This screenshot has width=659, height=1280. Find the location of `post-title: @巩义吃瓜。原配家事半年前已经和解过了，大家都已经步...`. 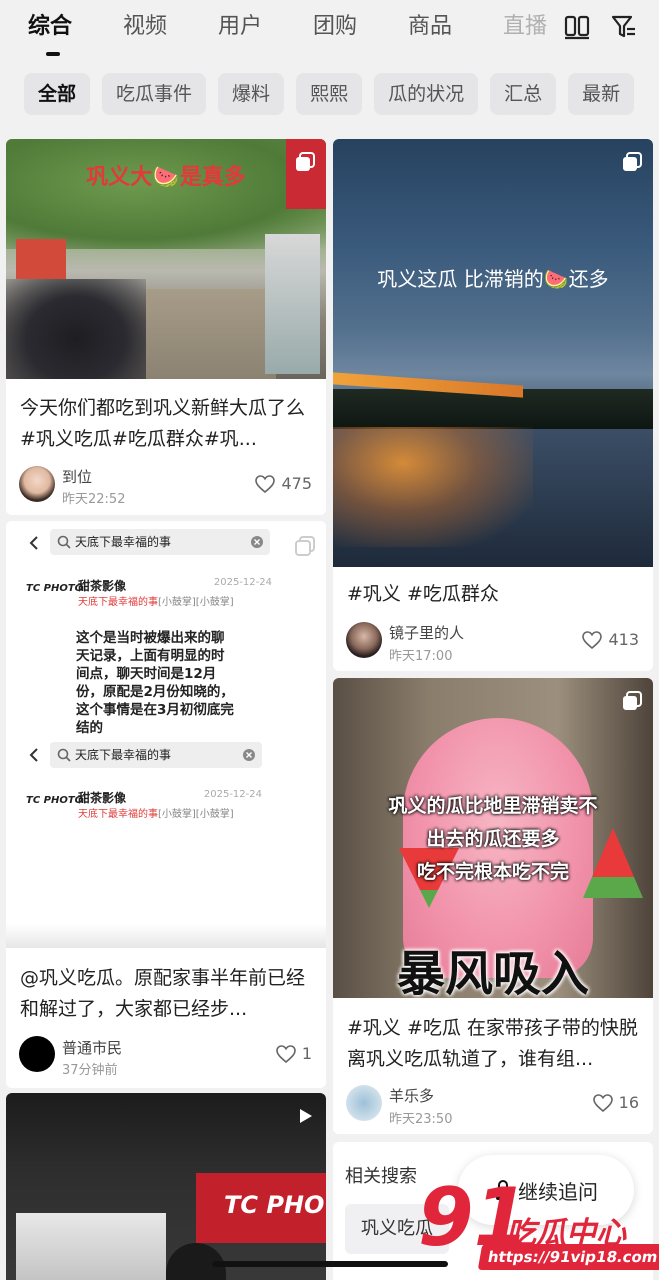

post-title: @巩义吃瓜。原配家事半年前已经和解过了，大家都已经步... is located at coordinates (167, 994).